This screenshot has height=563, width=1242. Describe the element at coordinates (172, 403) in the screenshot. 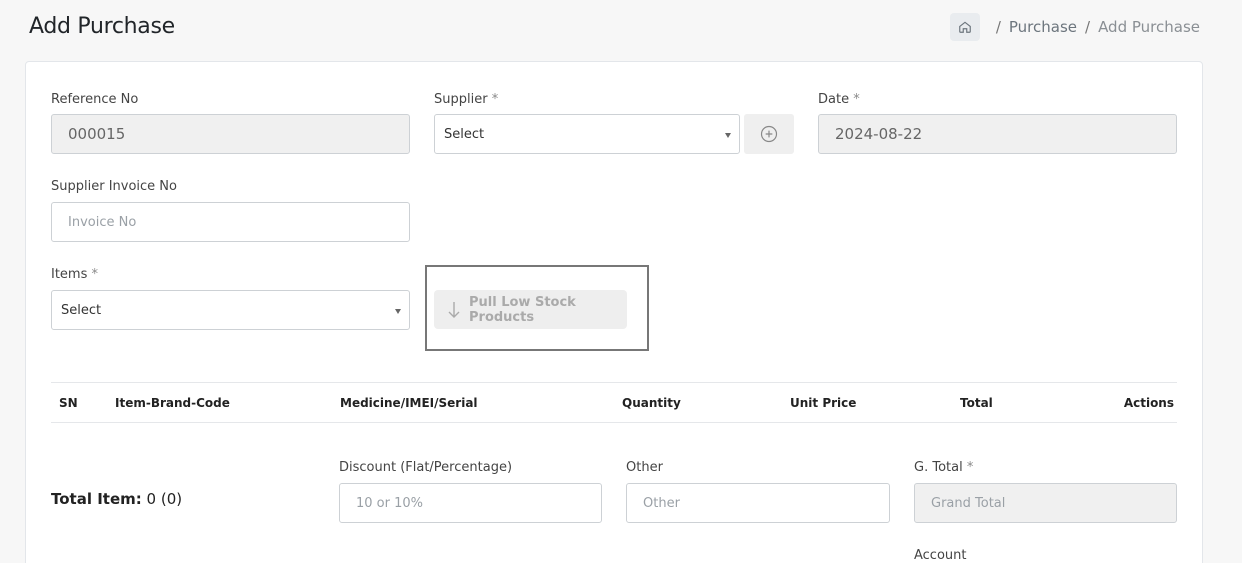

I see `column-item-brand-code: Item-Brand-Code` at that location.